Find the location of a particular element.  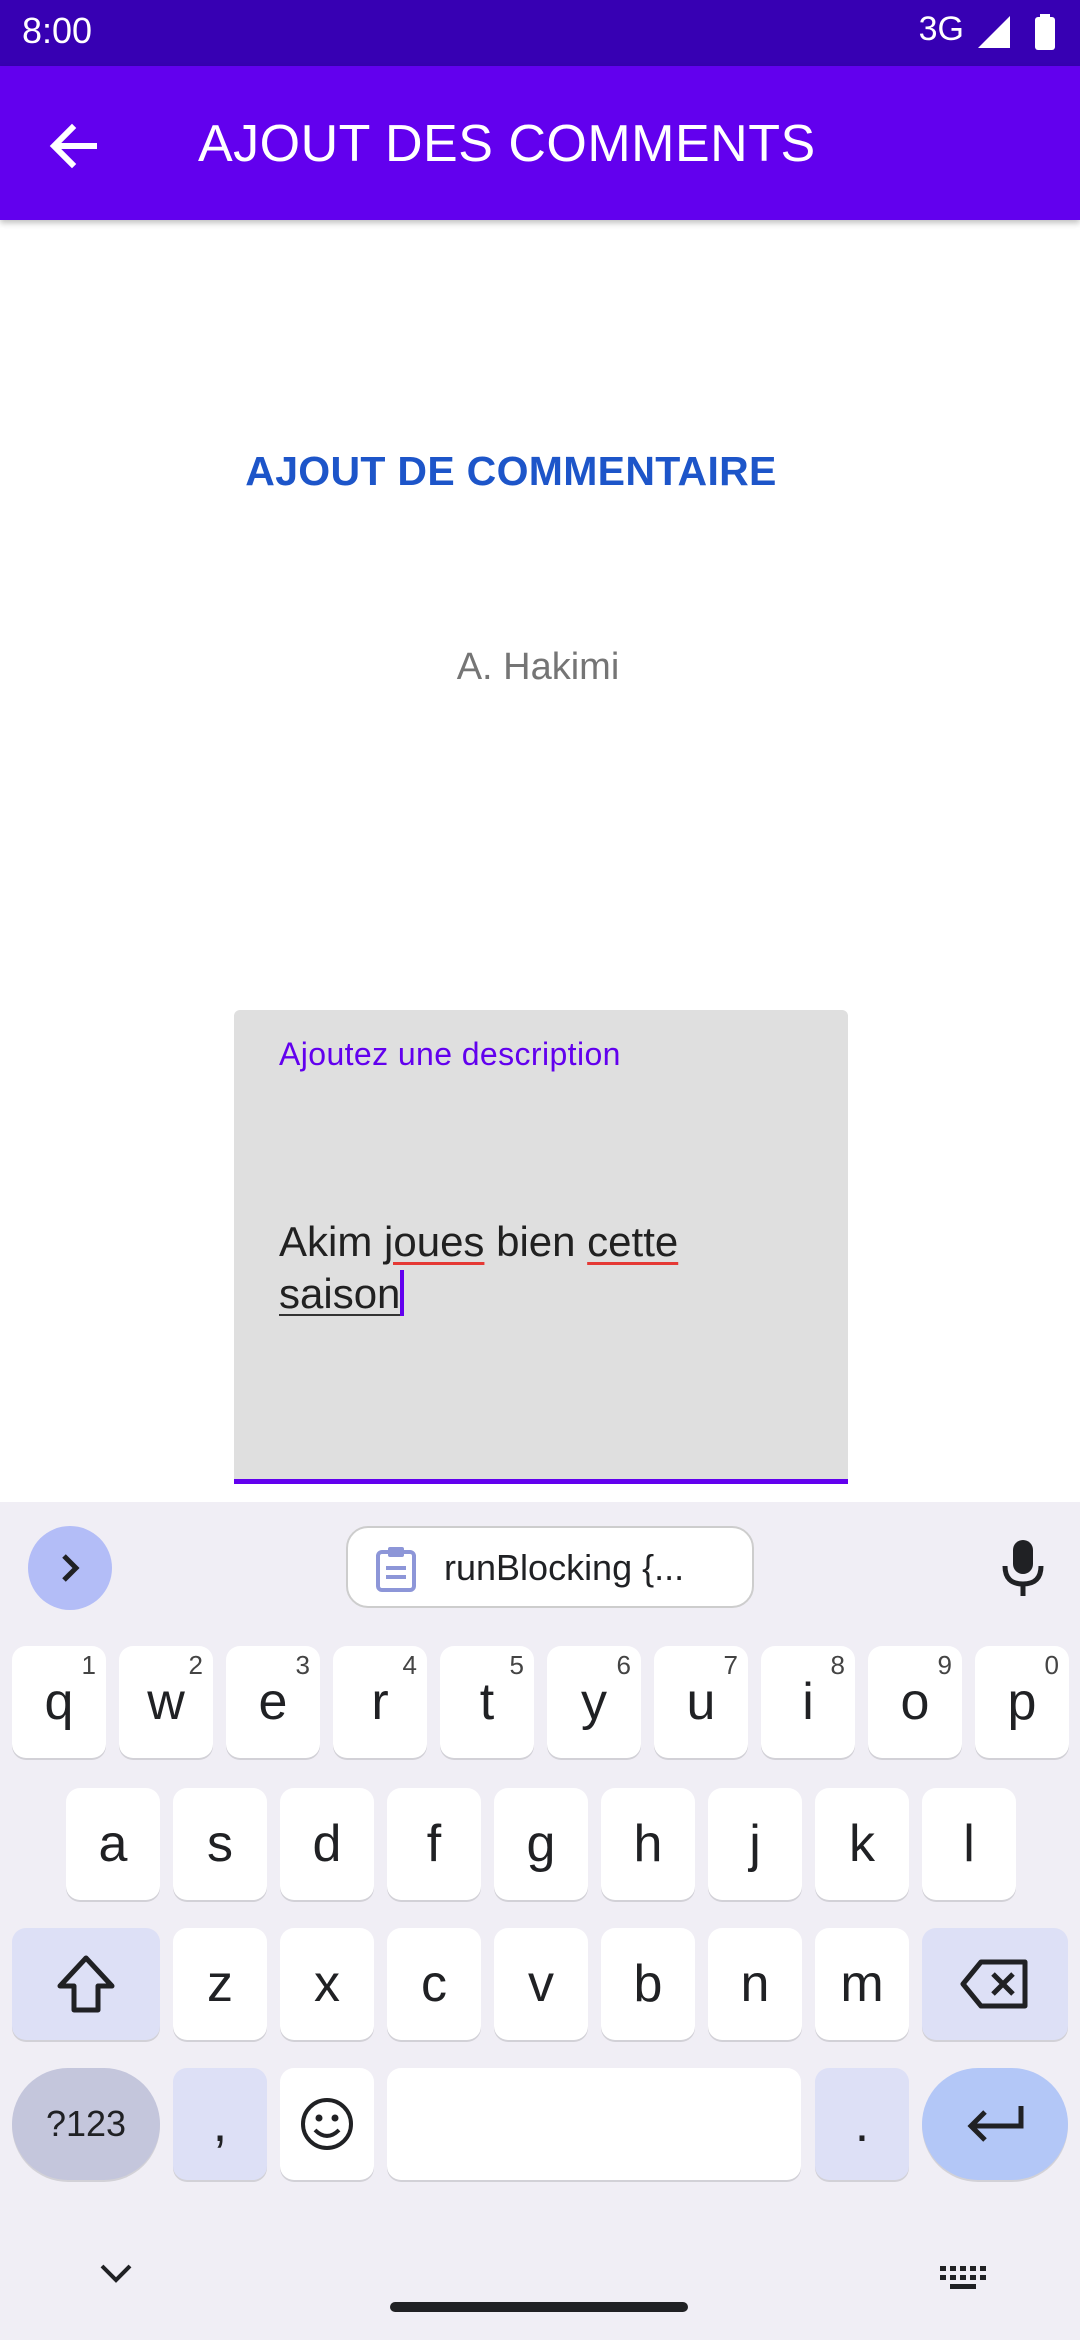

key-label: c is located at coordinates (434, 1984).